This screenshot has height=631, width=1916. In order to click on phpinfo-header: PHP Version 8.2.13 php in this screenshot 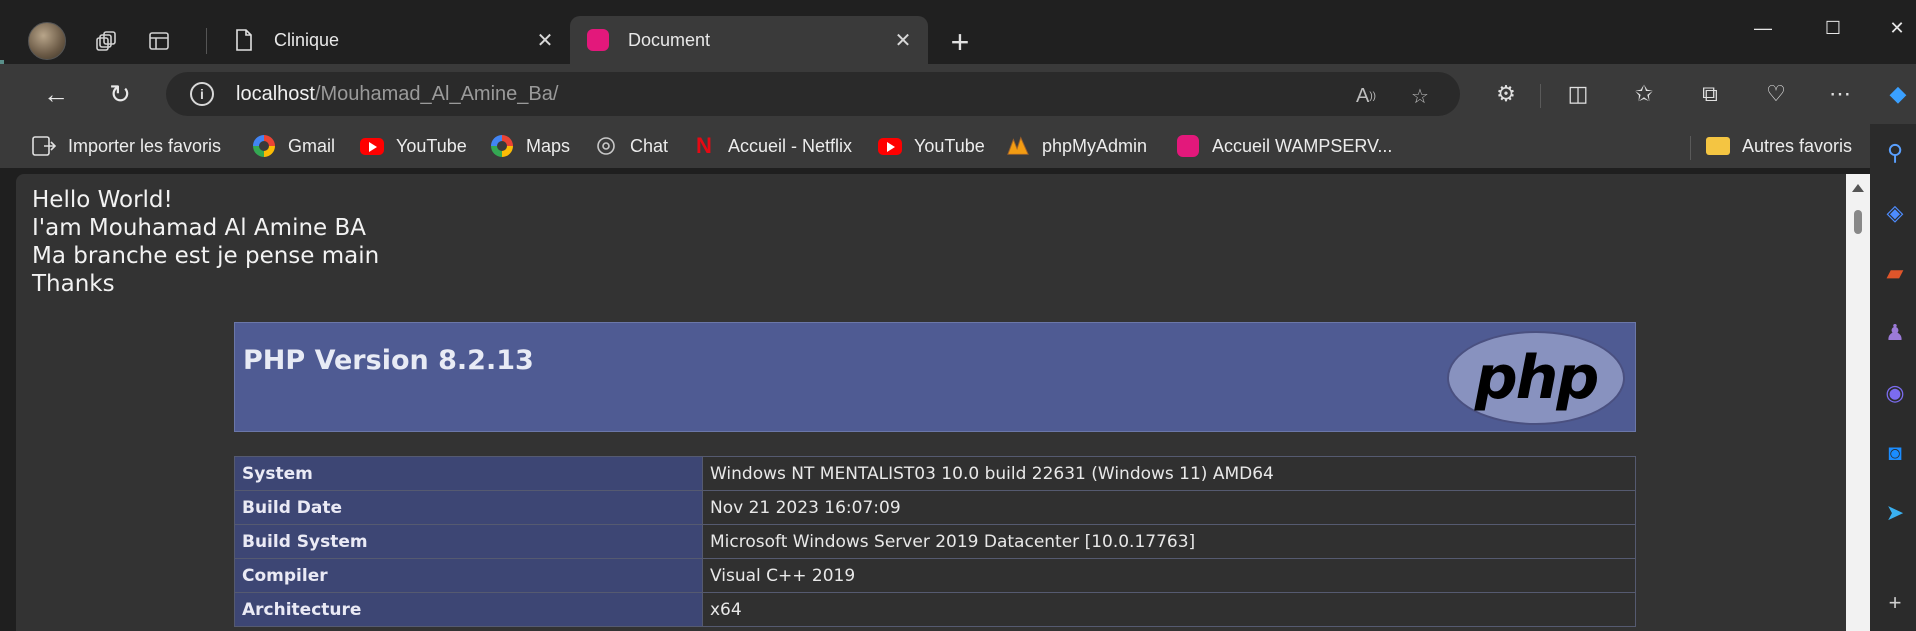, I will do `click(935, 377)`.